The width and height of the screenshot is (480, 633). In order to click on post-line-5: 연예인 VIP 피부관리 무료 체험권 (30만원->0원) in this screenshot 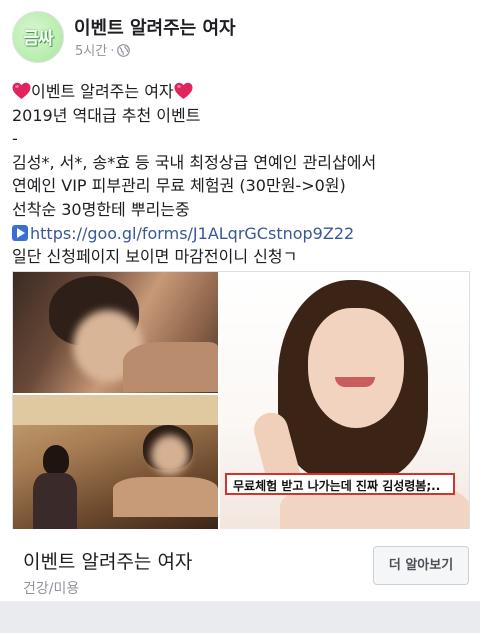, I will do `click(179, 186)`.